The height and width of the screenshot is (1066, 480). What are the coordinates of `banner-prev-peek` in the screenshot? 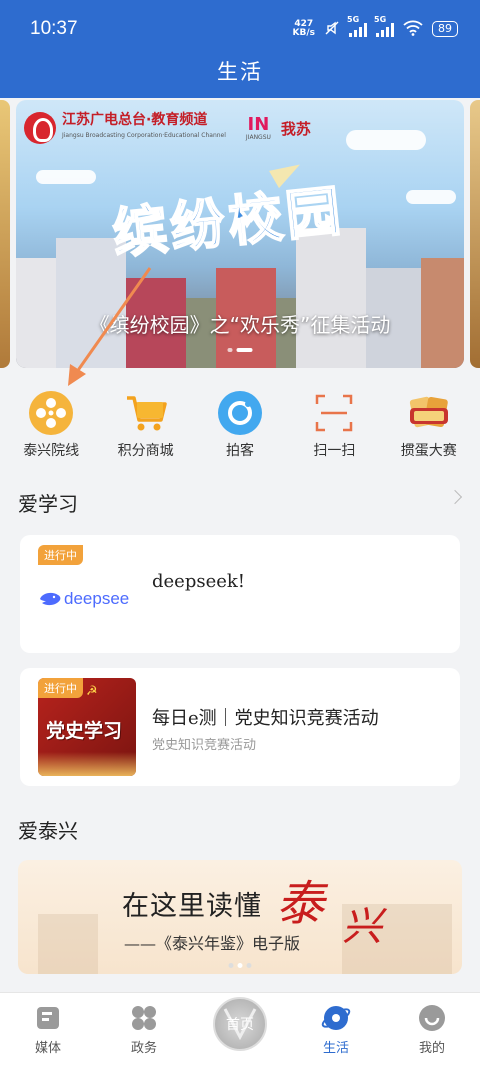 It's located at (5, 234).